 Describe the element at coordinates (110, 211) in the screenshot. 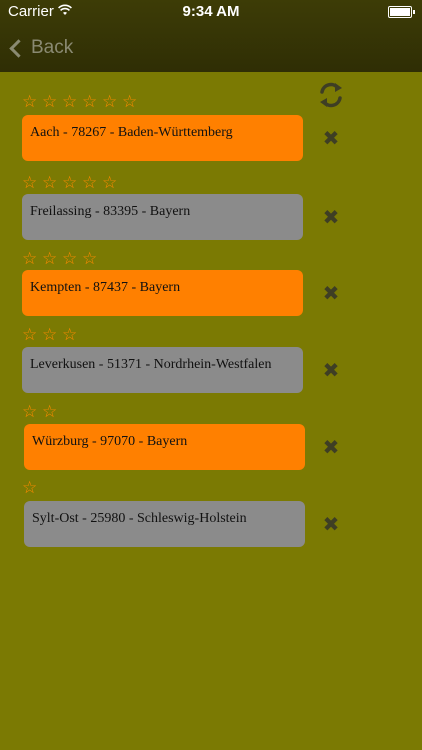

I see `list-item-label: Freilassing - 83395 - Bayern` at that location.